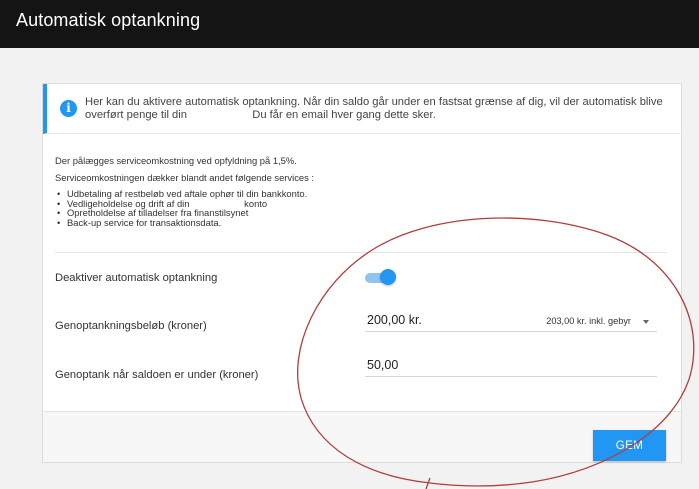 The image size is (699, 489). What do you see at coordinates (428, 483) in the screenshot?
I see `annotation-tail` at bounding box center [428, 483].